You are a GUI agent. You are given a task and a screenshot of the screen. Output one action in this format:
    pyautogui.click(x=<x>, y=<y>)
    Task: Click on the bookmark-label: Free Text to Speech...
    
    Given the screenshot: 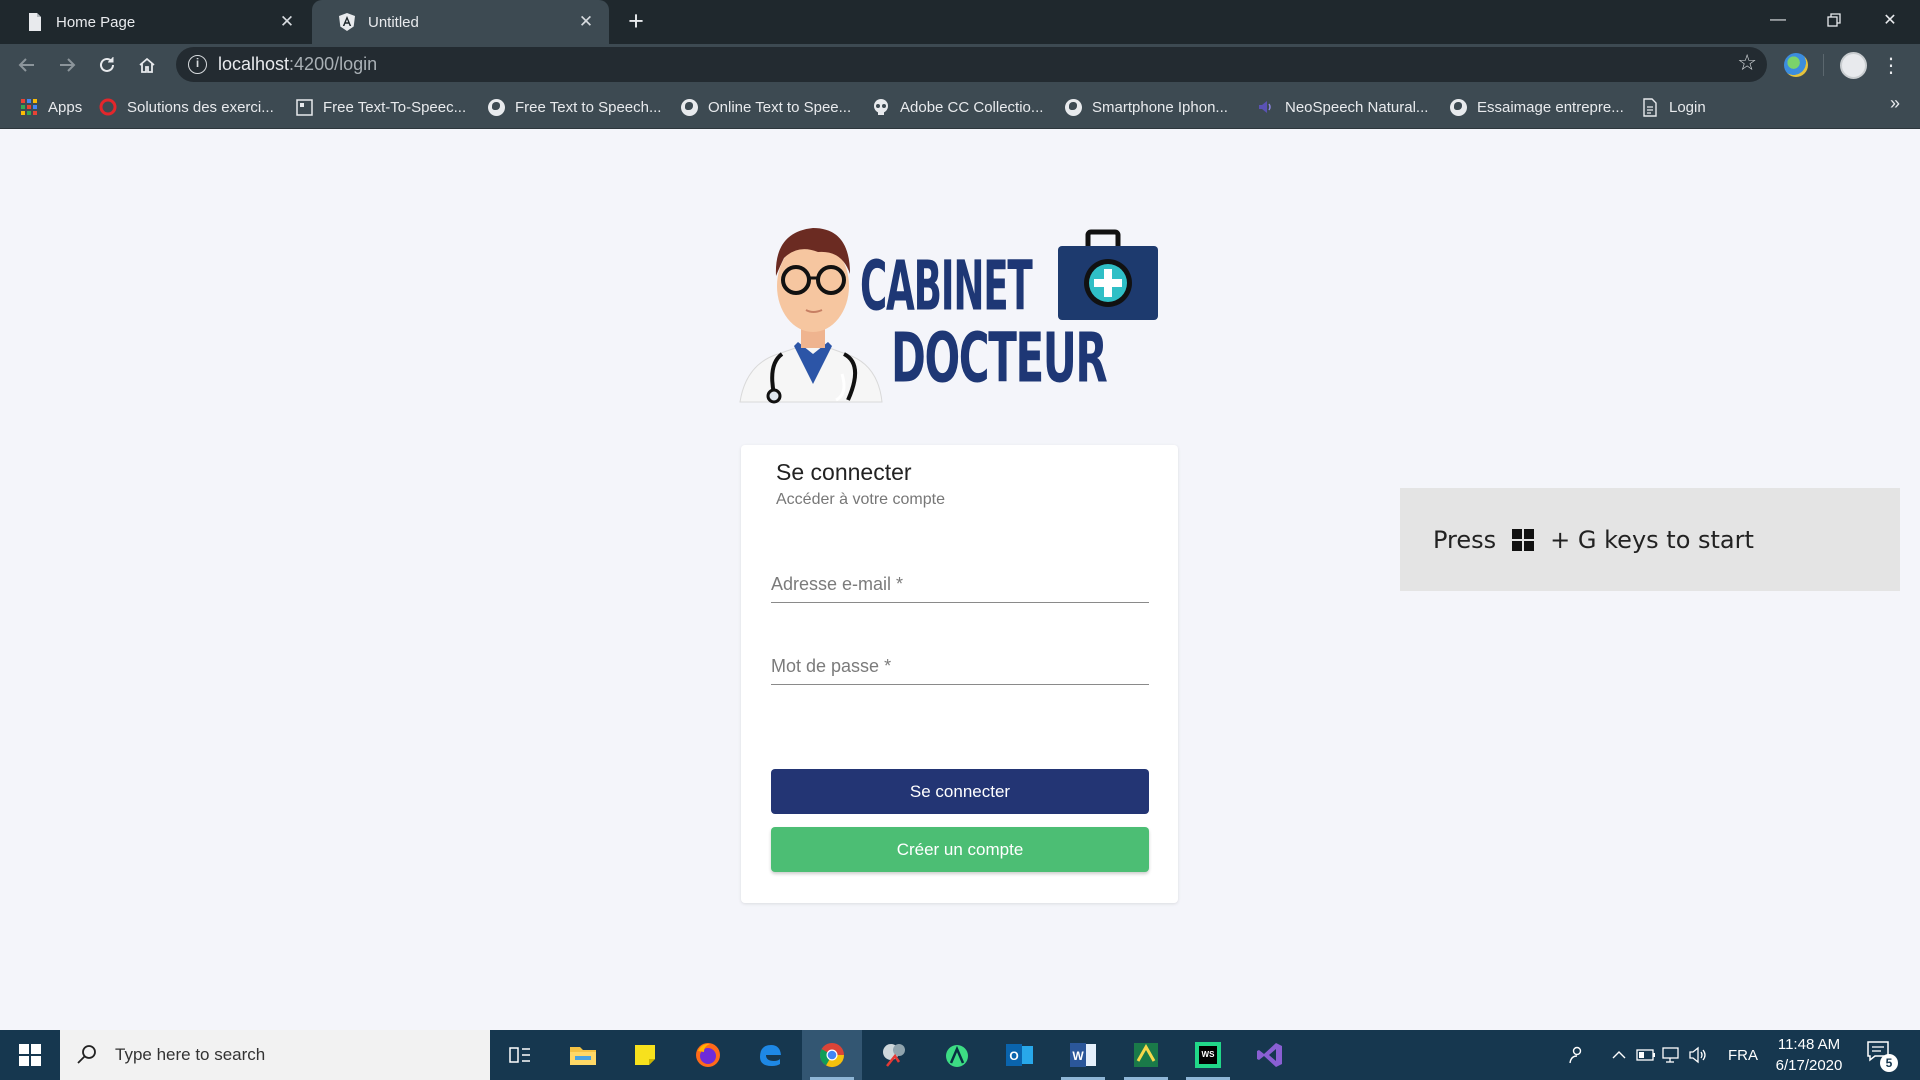 What is the action you would take?
    pyautogui.click(x=588, y=107)
    